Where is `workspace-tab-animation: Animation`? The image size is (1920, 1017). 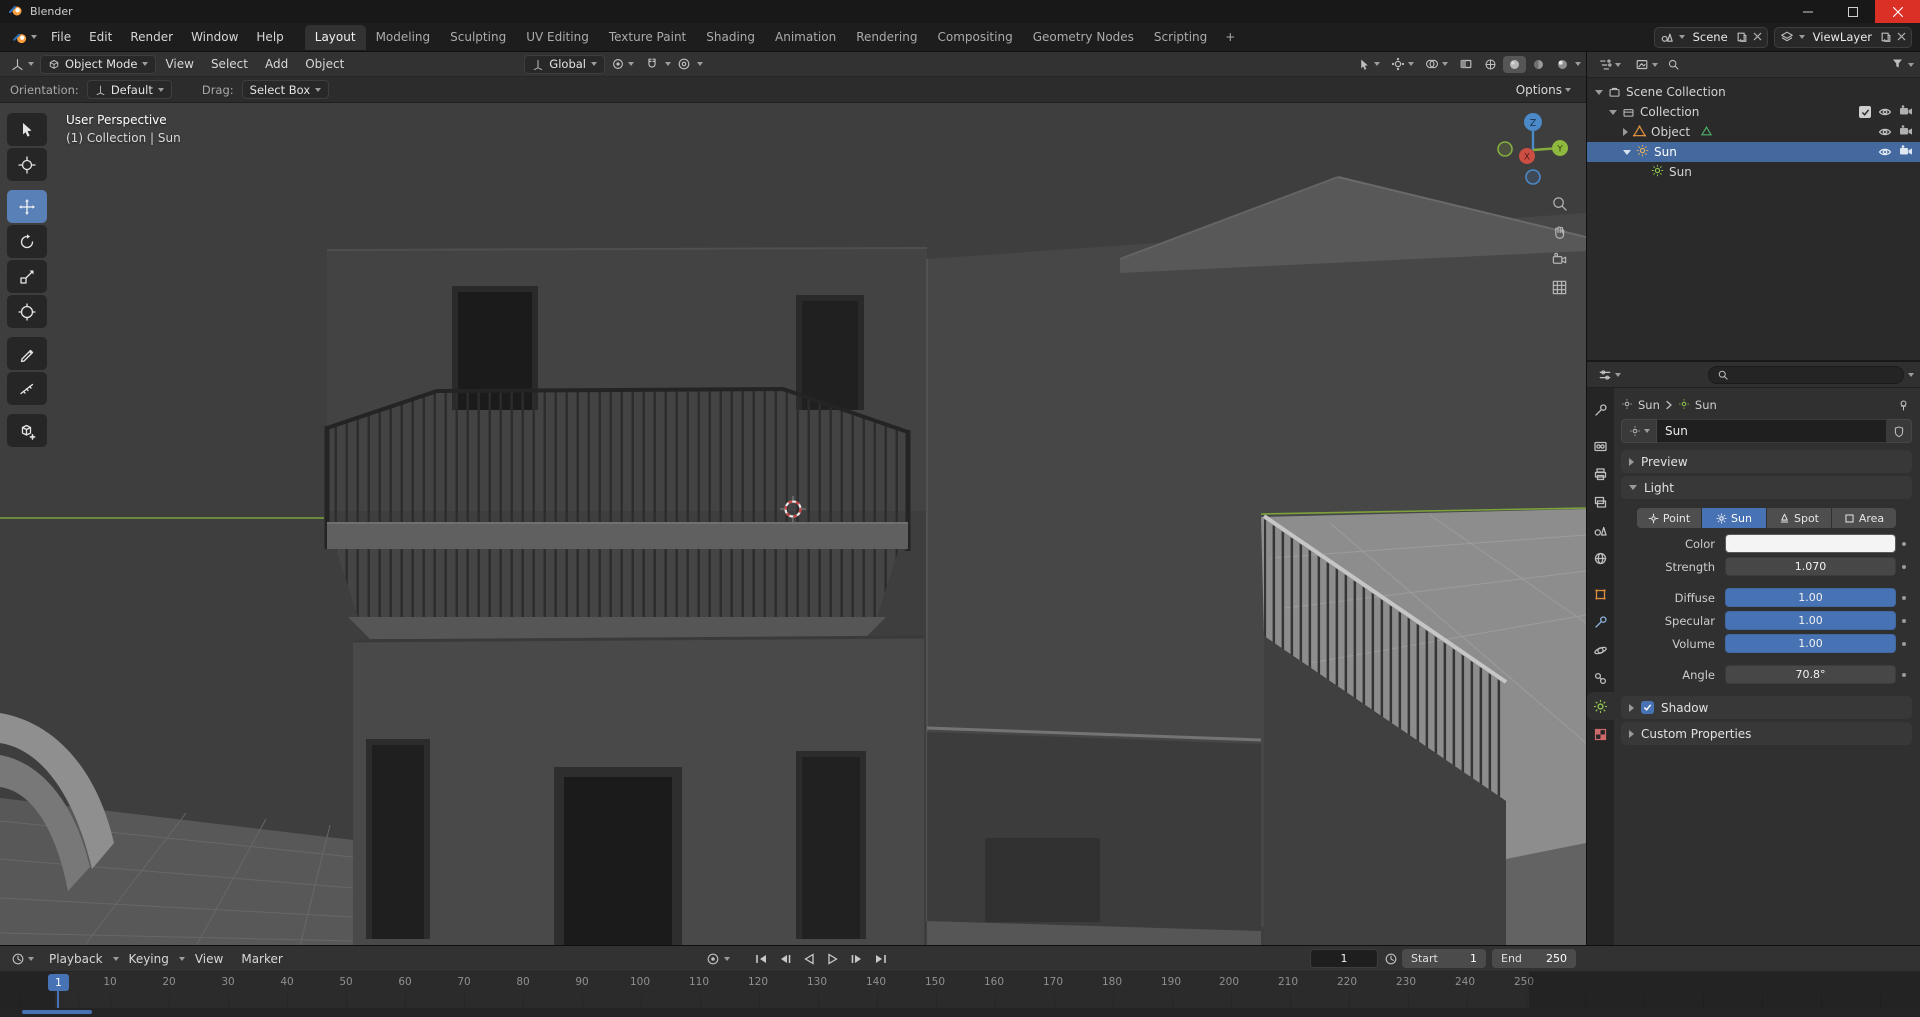
workspace-tab-animation: Animation is located at coordinates (805, 37).